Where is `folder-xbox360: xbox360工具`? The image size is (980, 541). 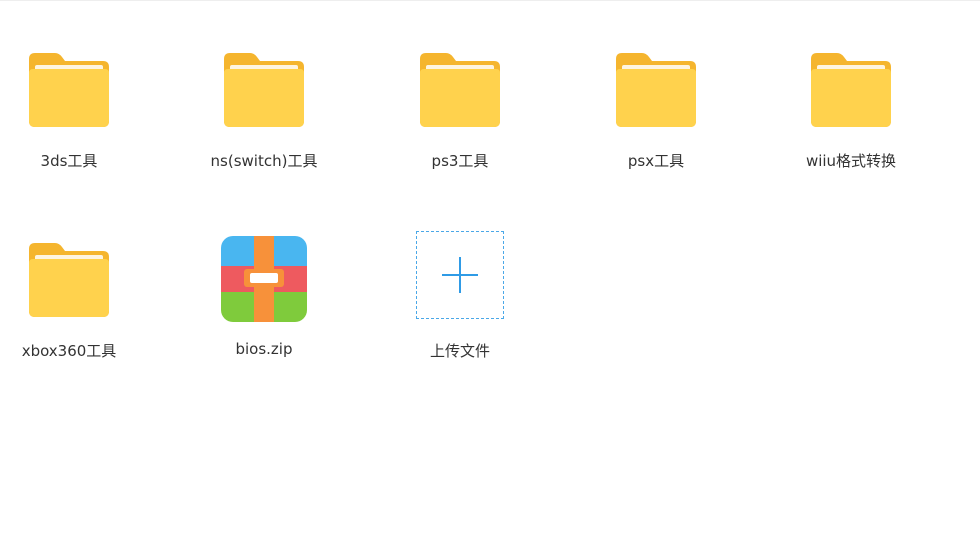 folder-xbox360: xbox360工具 is located at coordinates (74, 308).